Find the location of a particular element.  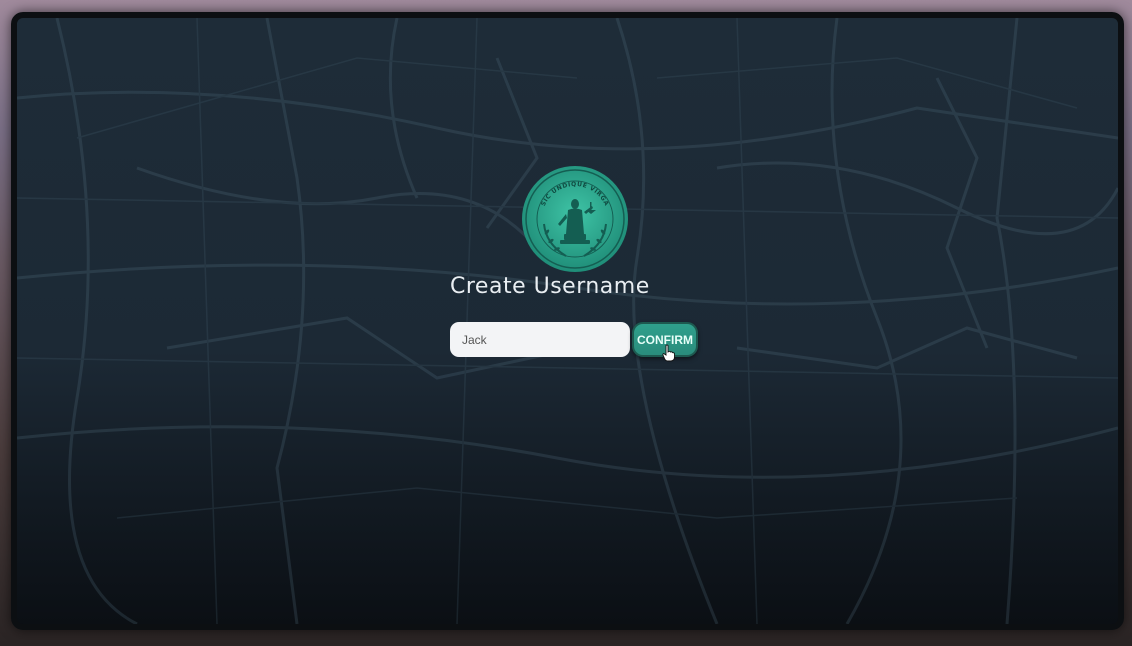

hand-cursor-icon is located at coordinates (668, 353).